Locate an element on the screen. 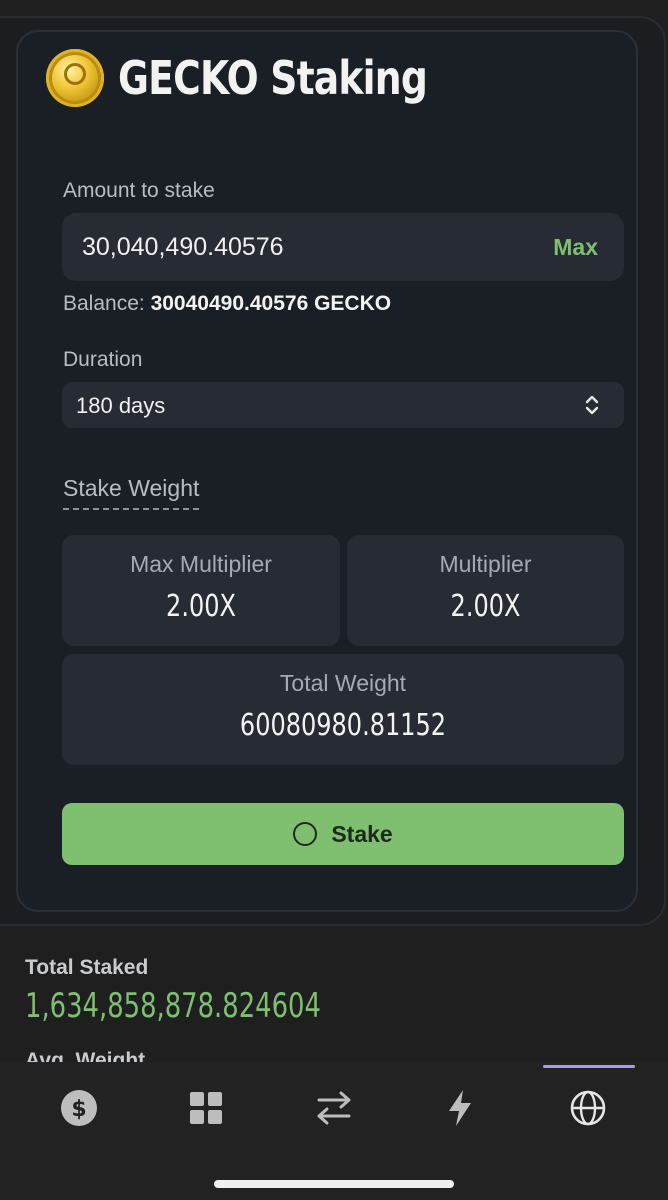 The height and width of the screenshot is (1200, 668). balance-text: Balance: 30040490.40576 GECKO is located at coordinates (227, 304).